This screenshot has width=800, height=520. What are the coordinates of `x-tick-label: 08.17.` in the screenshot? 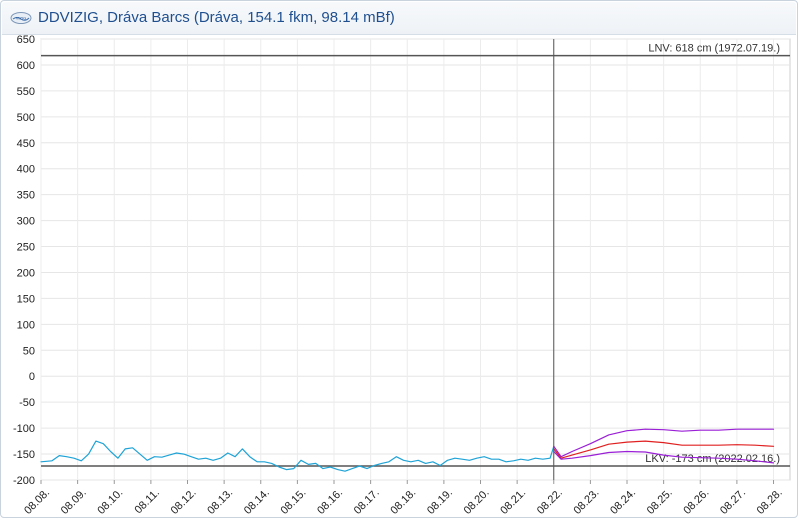 It's located at (367, 502).